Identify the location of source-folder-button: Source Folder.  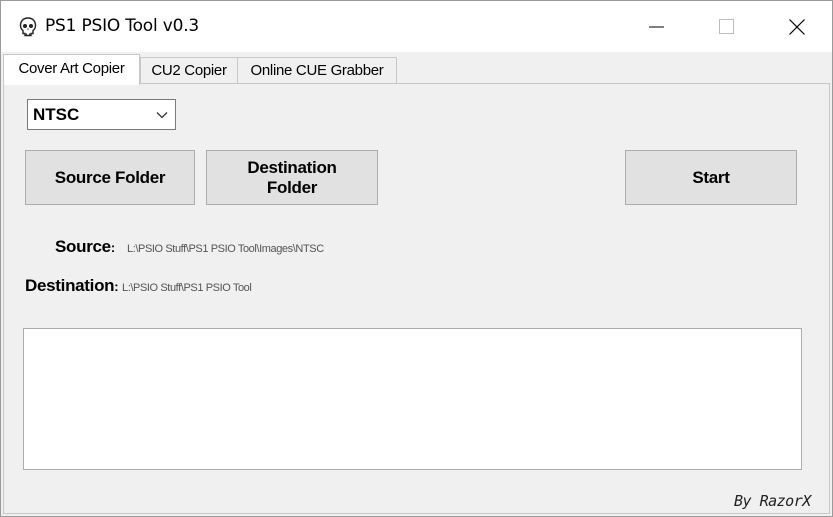
(110, 177).